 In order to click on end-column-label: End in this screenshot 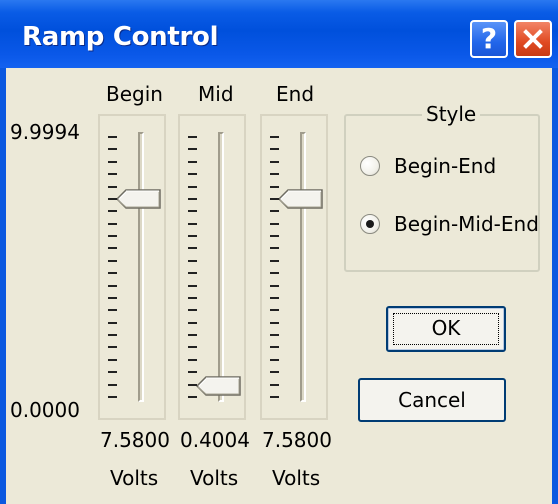, I will do `click(295, 94)`.